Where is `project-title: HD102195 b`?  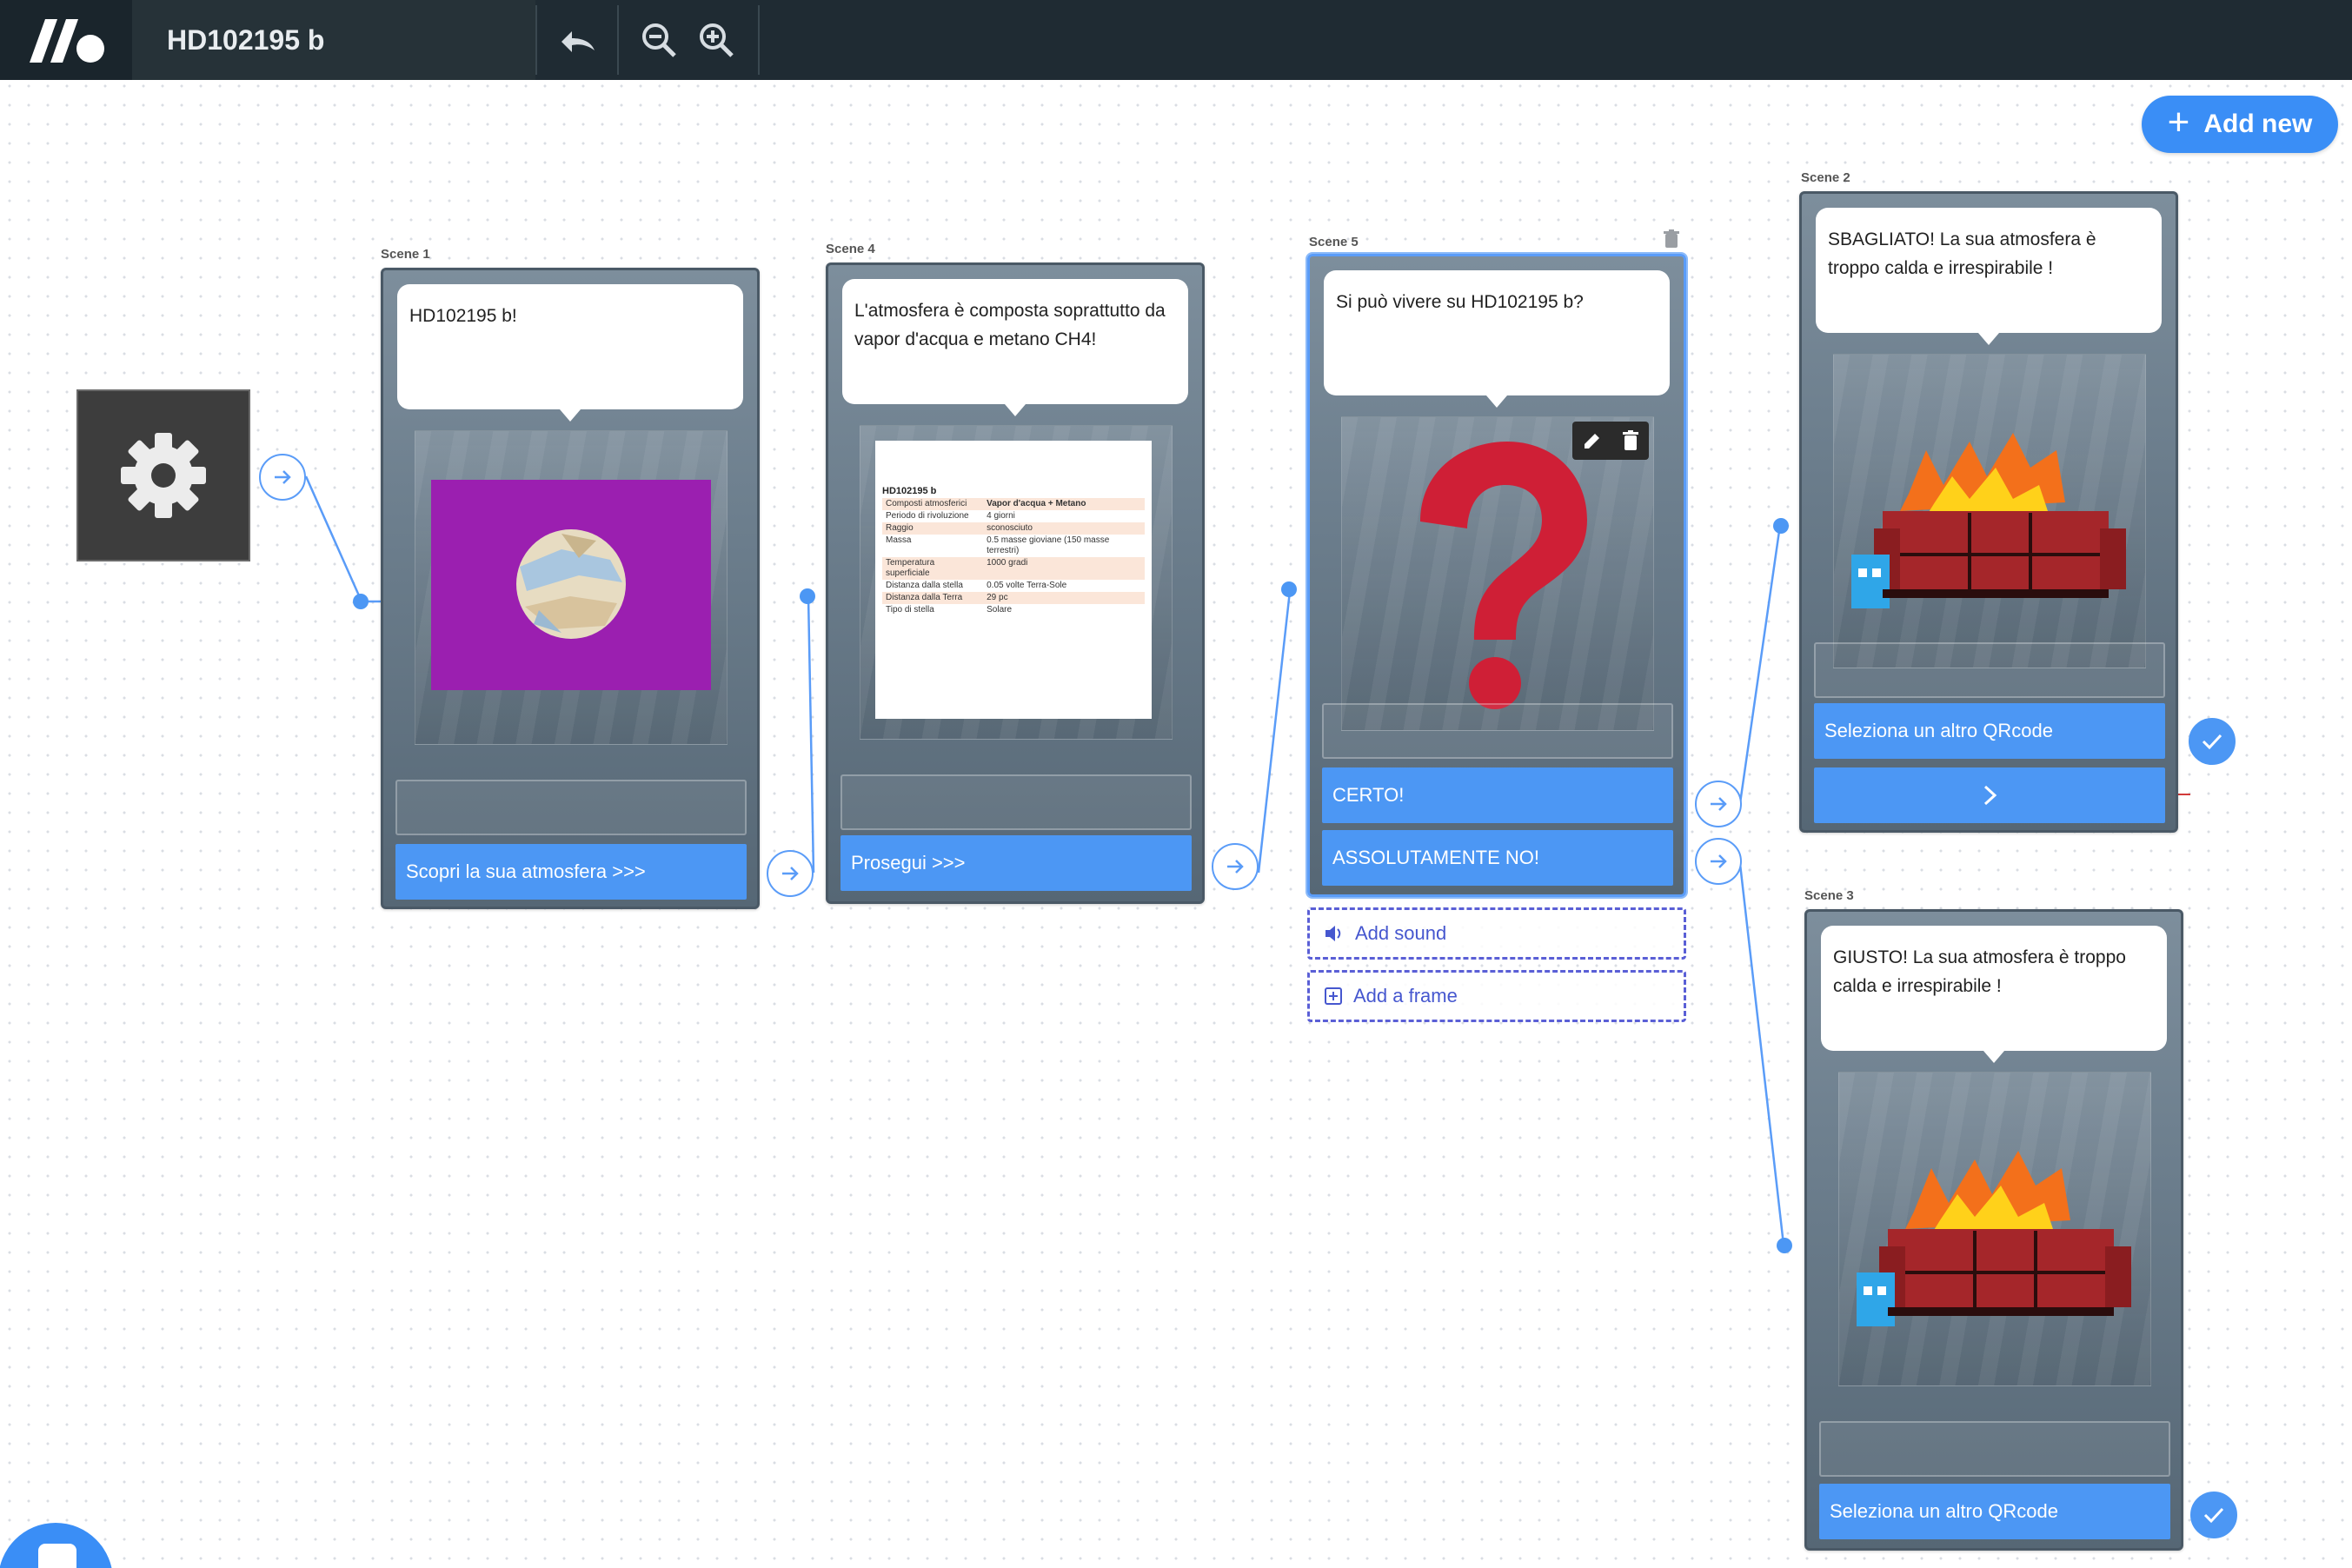
project-title: HD102195 b is located at coordinates (333, 40).